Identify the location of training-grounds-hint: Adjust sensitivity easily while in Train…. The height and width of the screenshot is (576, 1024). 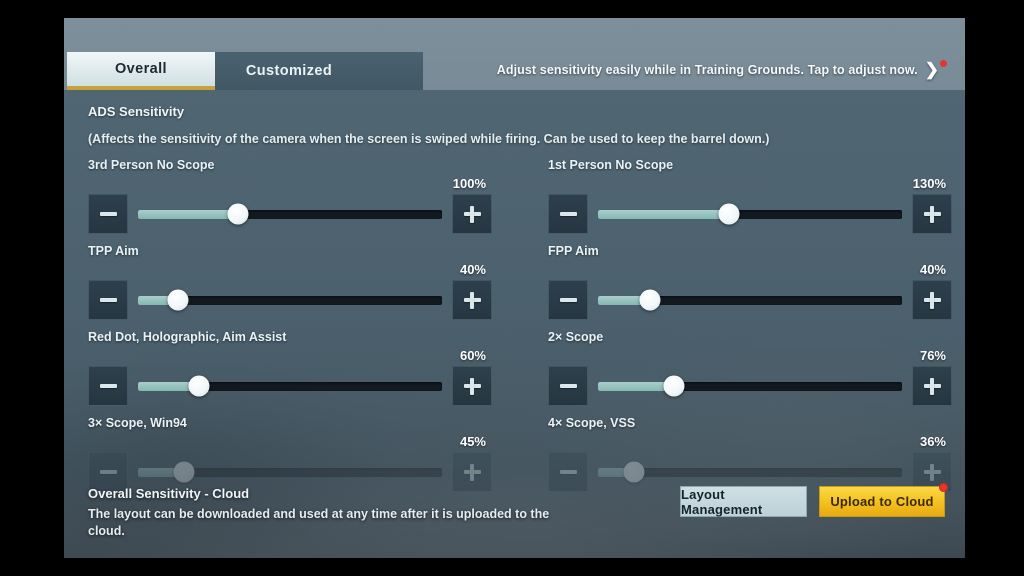
(721, 69).